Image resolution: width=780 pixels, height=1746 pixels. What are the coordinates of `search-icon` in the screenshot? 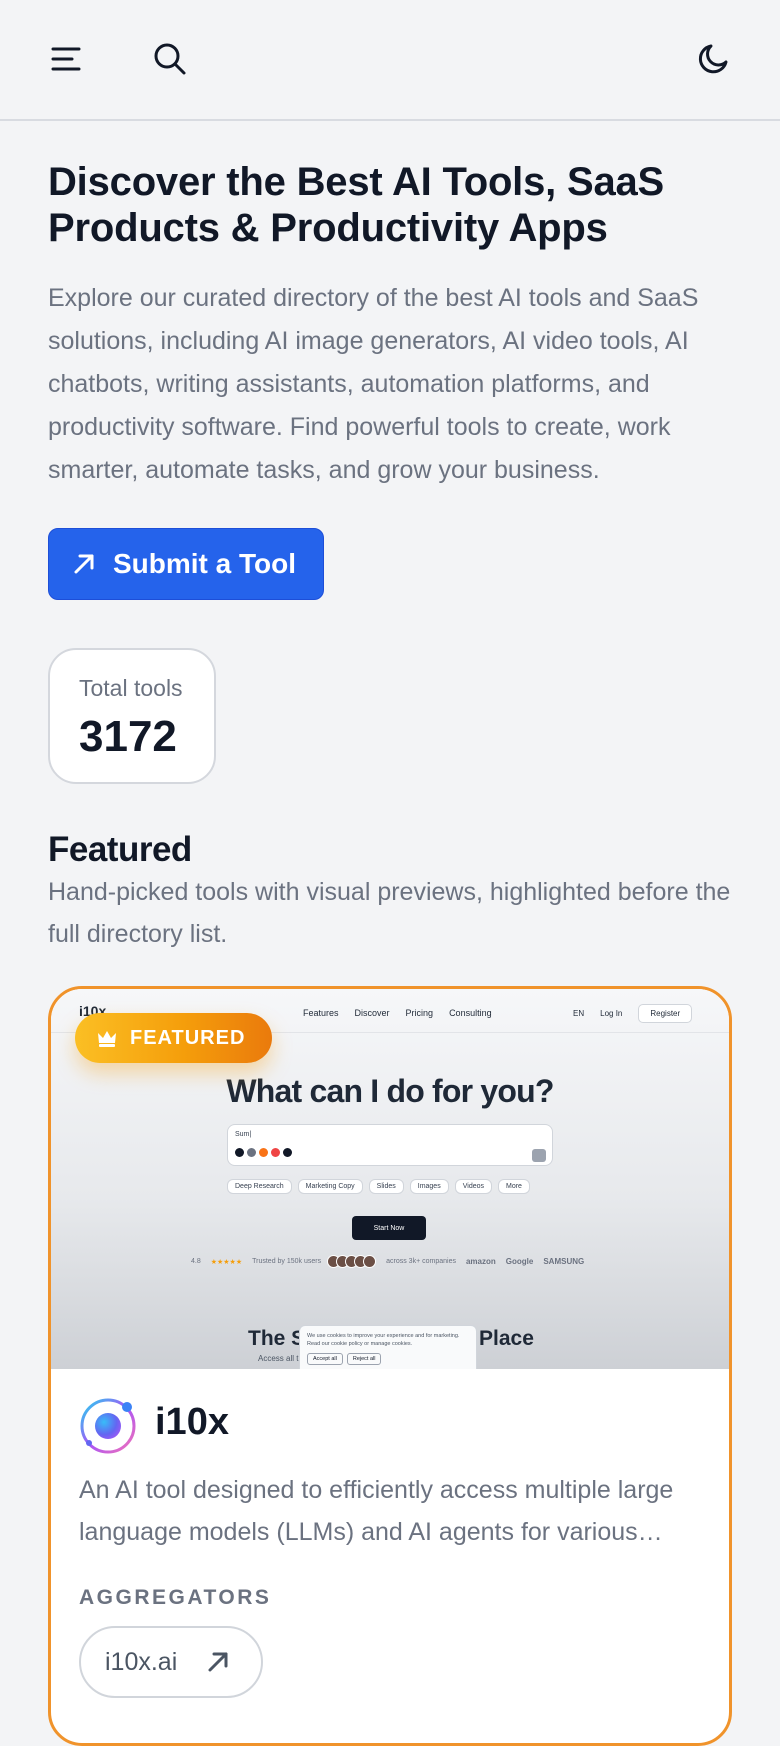 It's located at (170, 59).